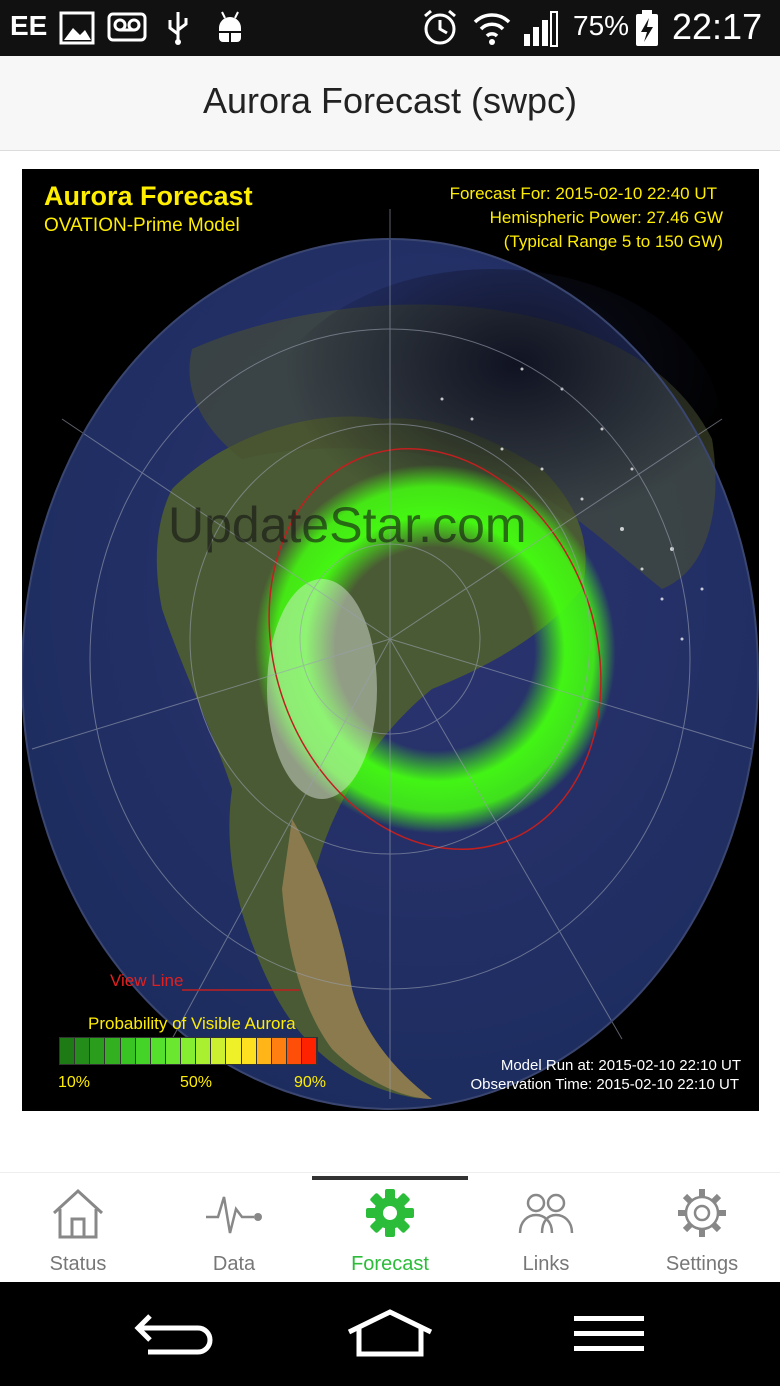 This screenshot has width=780, height=1386. What do you see at coordinates (609, 1334) in the screenshot?
I see `menu-icon` at bounding box center [609, 1334].